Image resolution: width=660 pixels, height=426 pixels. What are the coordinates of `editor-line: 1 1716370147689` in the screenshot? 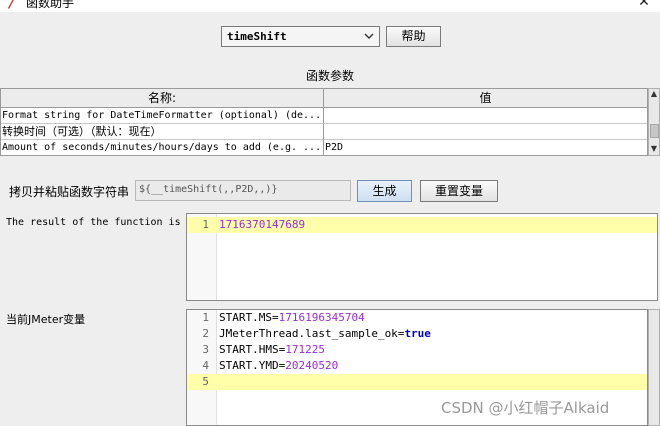 It's located at (422, 225).